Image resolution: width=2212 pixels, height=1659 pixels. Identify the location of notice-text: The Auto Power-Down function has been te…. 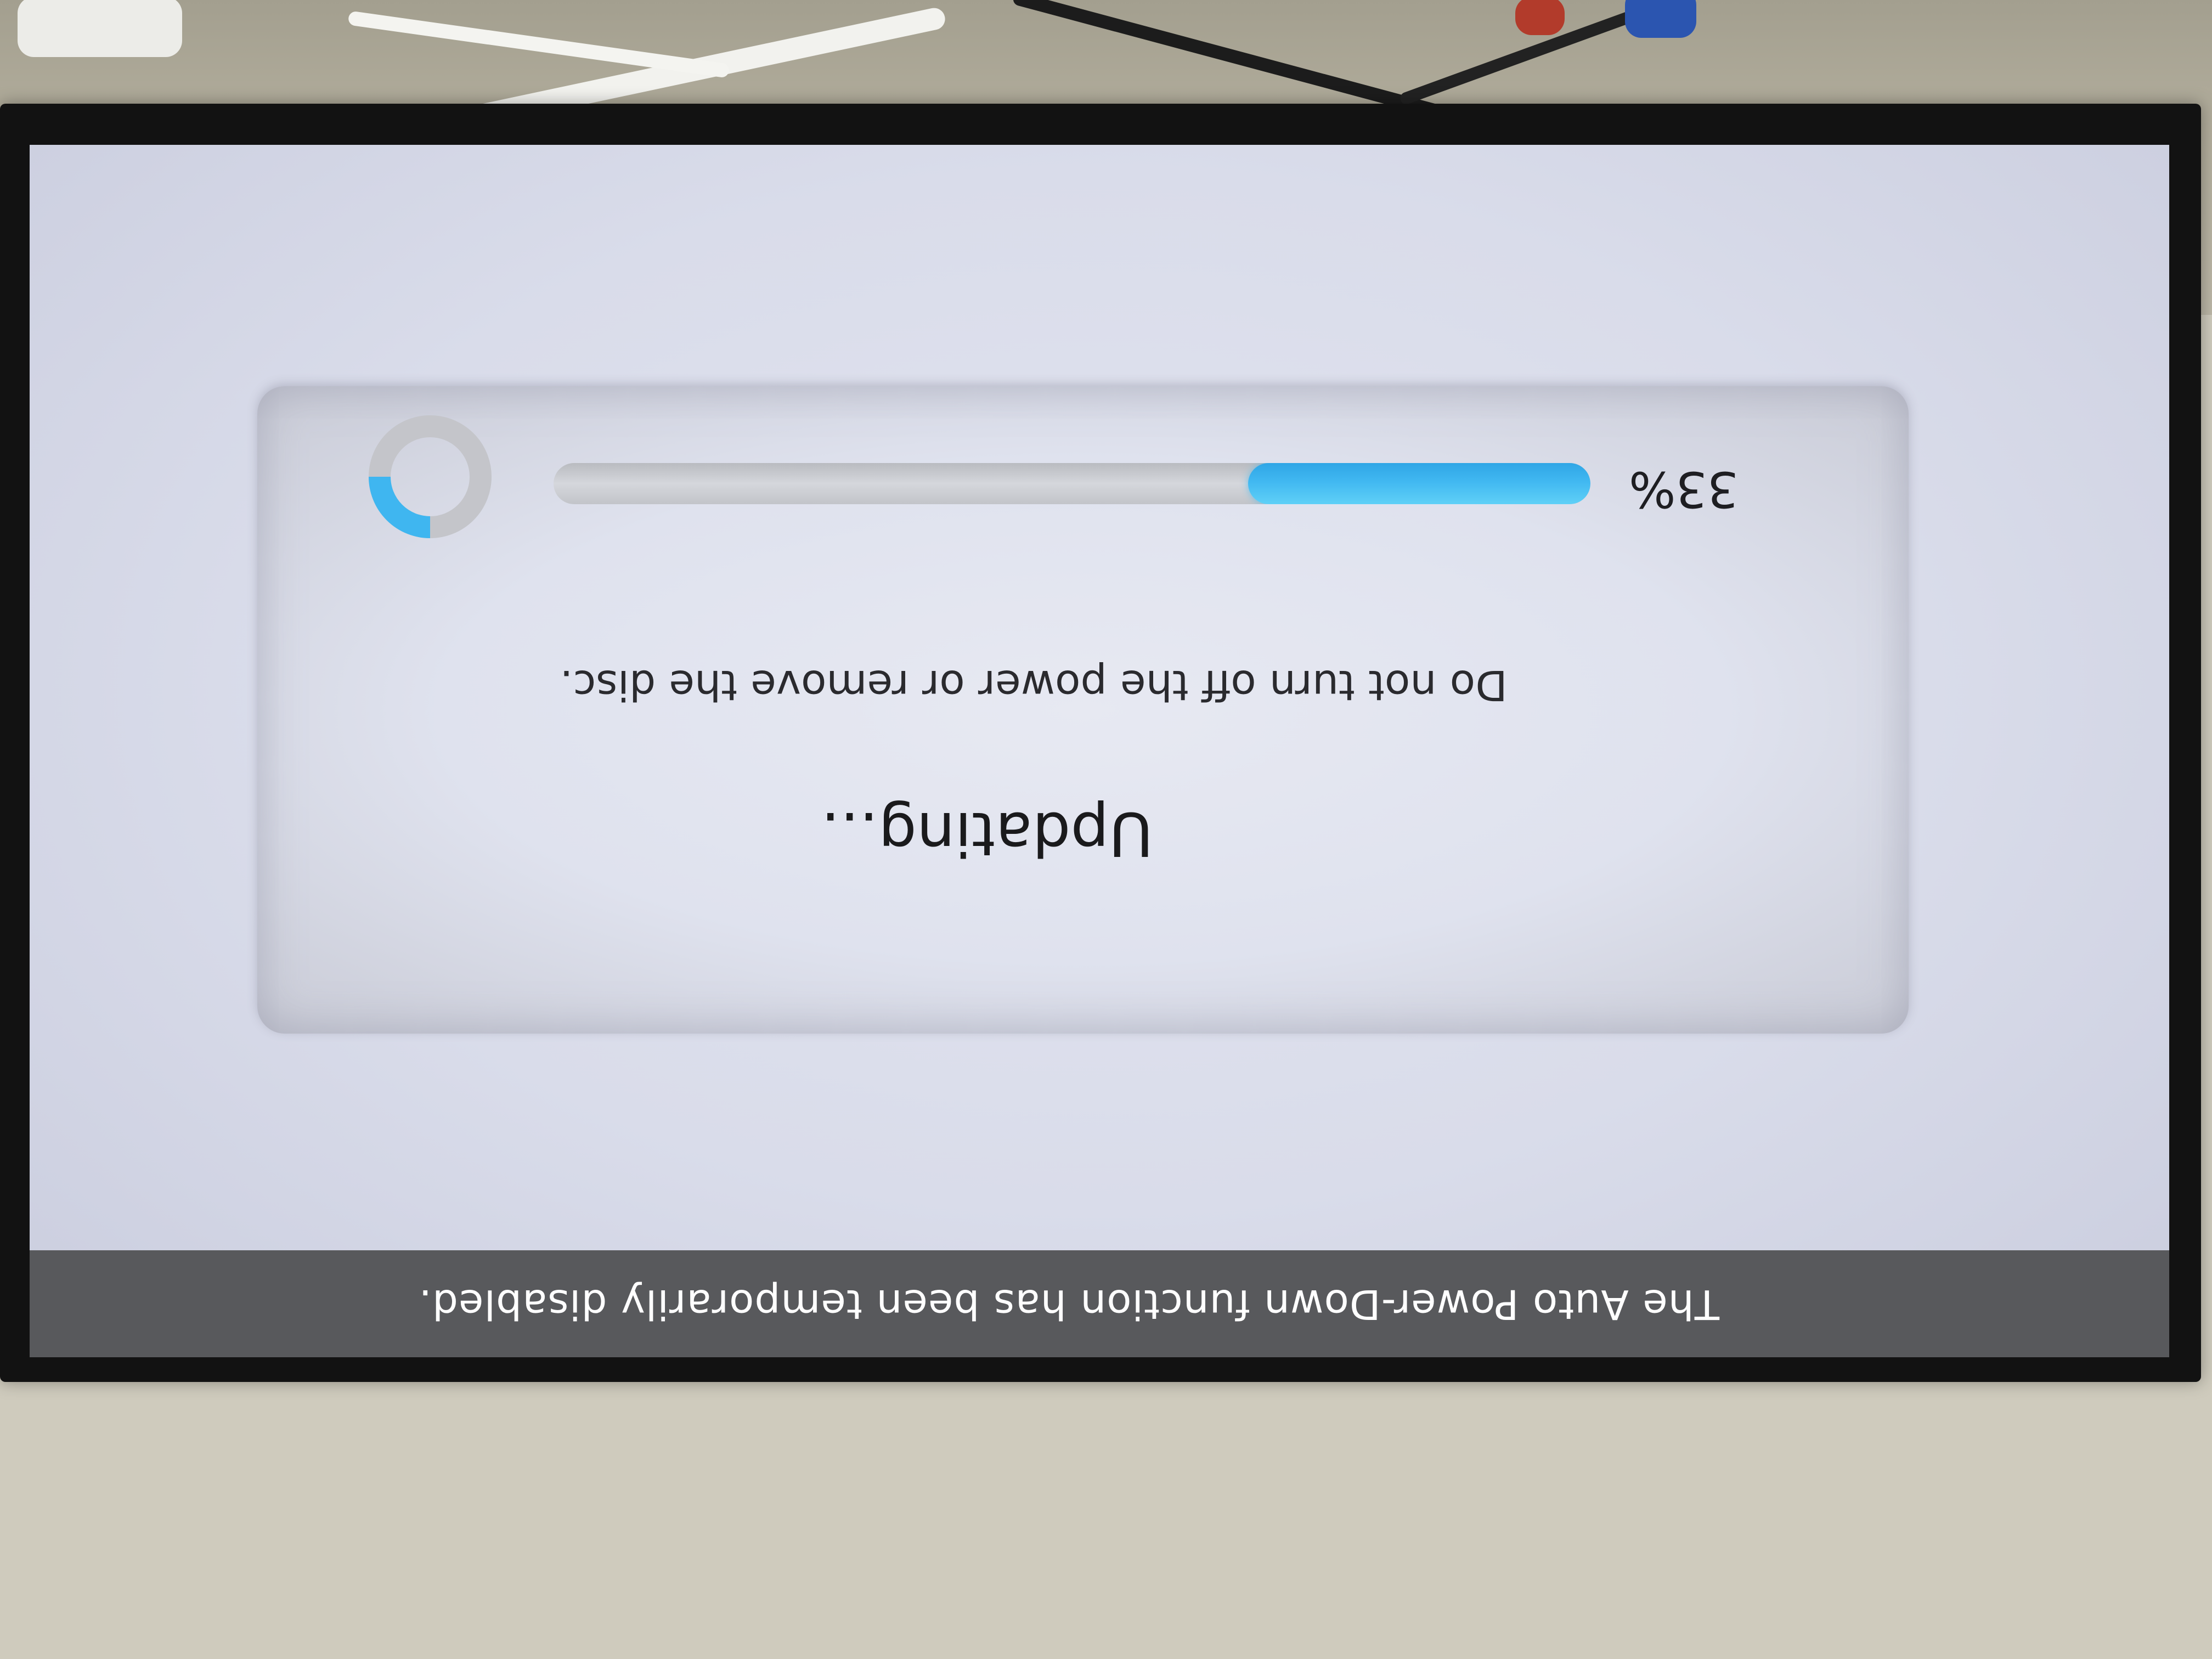
(1068, 1304).